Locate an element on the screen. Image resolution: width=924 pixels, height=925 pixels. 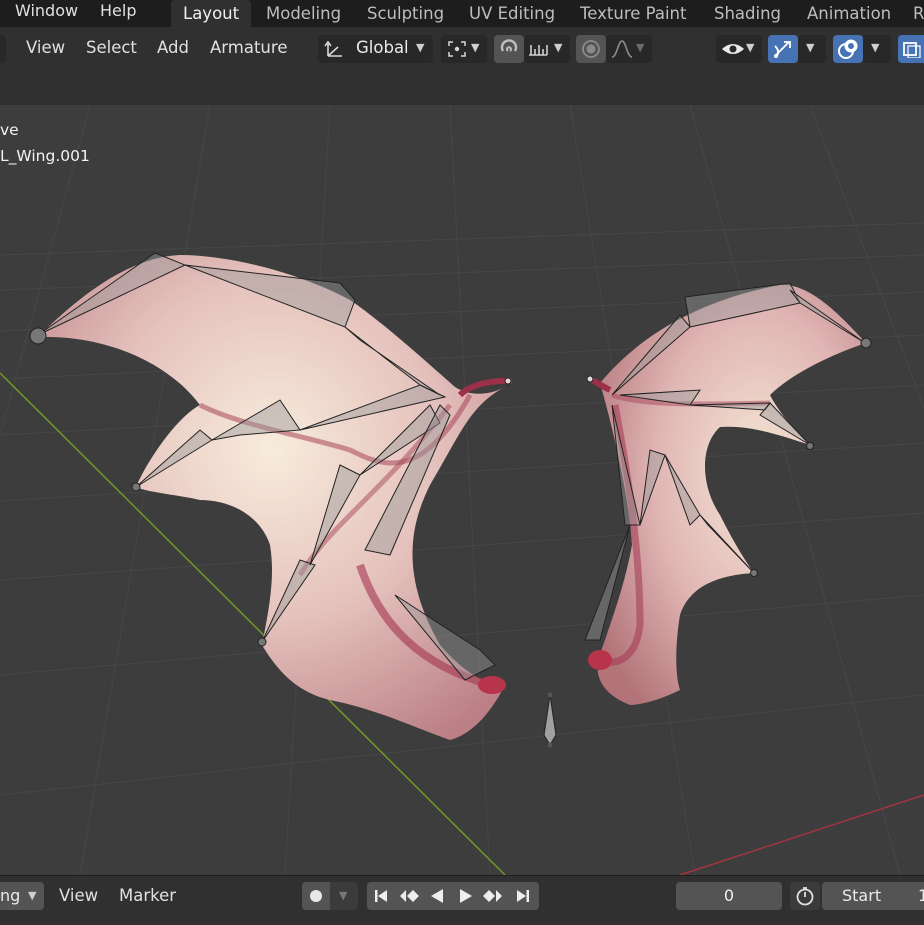
snap-target-dropdown: ▼ is located at coordinates (547, 49).